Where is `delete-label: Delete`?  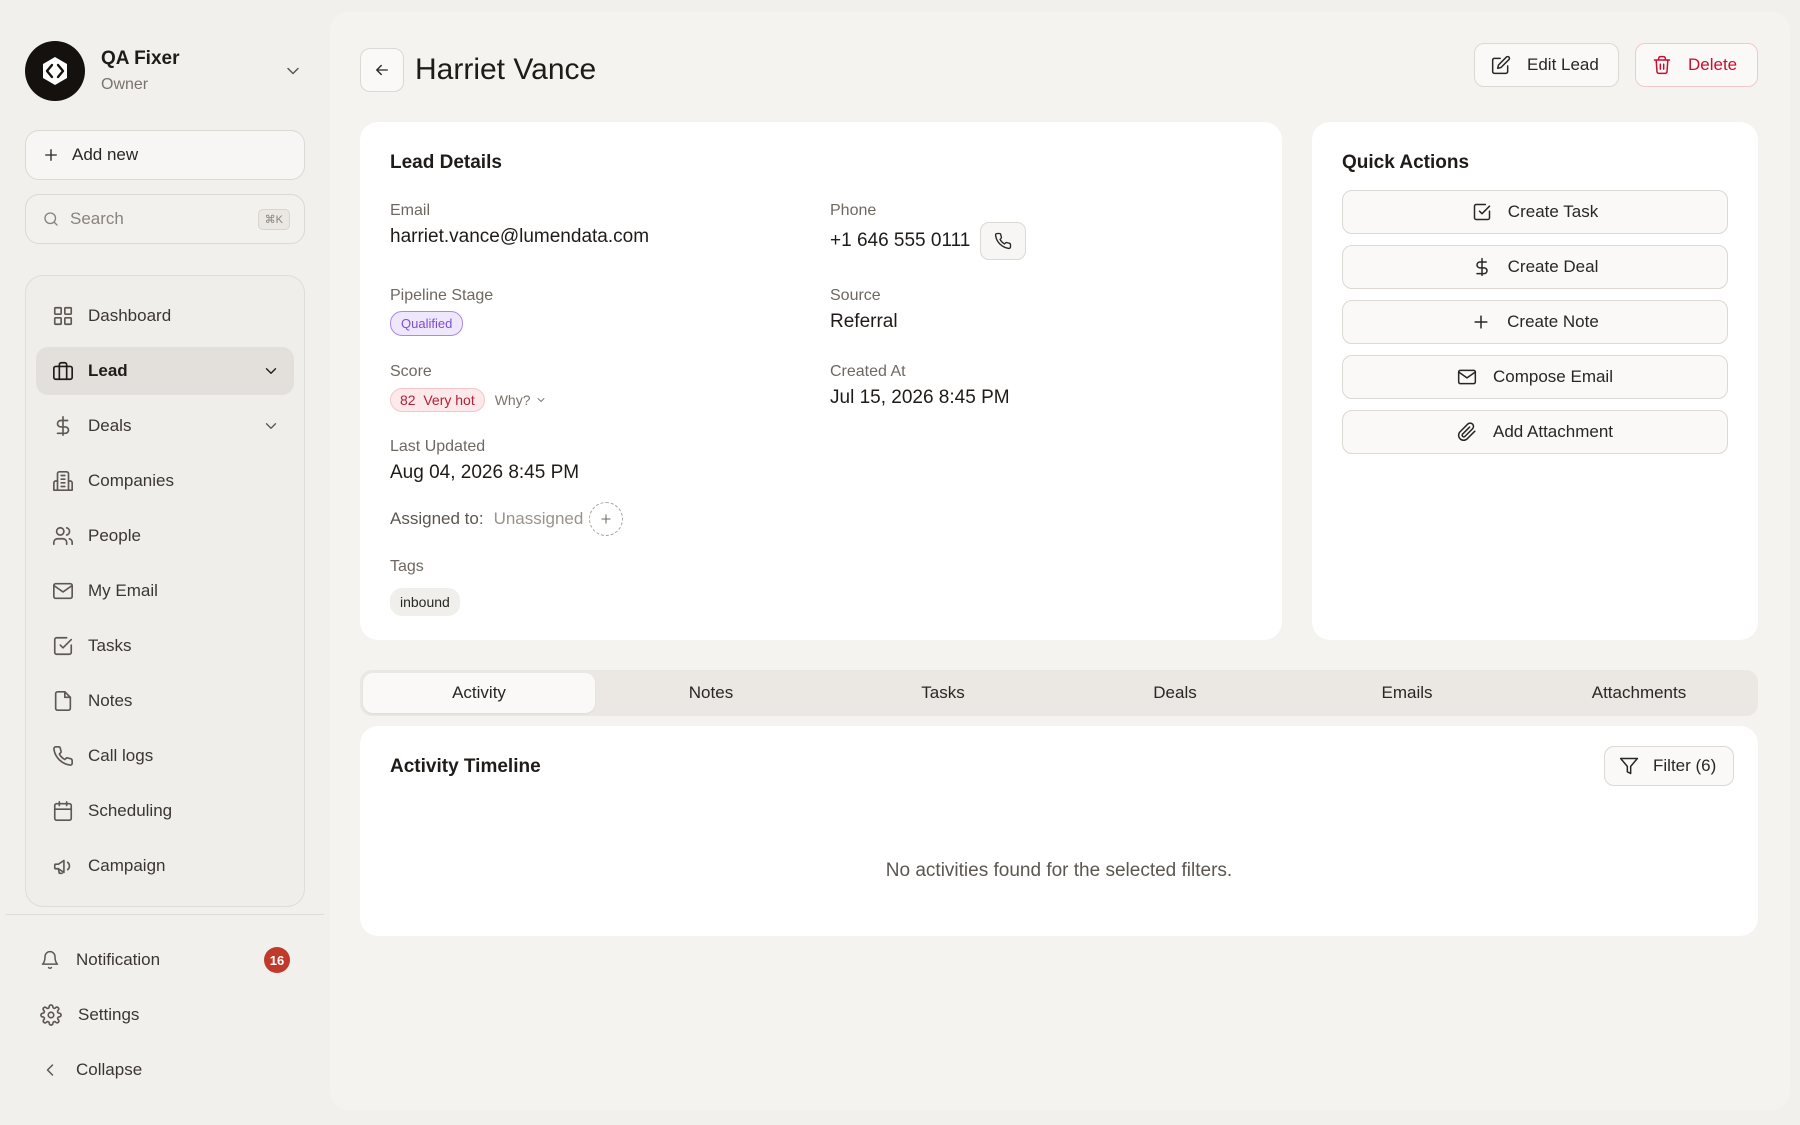
delete-label: Delete is located at coordinates (1713, 64).